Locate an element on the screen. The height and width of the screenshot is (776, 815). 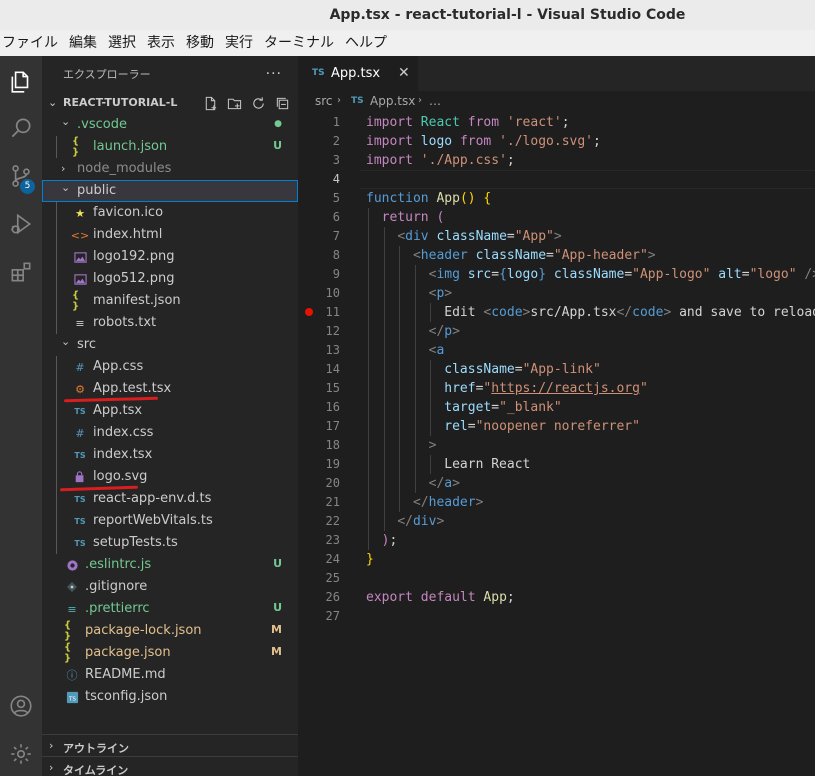
tree-file: TS setupTests.ts is located at coordinates (170, 543).